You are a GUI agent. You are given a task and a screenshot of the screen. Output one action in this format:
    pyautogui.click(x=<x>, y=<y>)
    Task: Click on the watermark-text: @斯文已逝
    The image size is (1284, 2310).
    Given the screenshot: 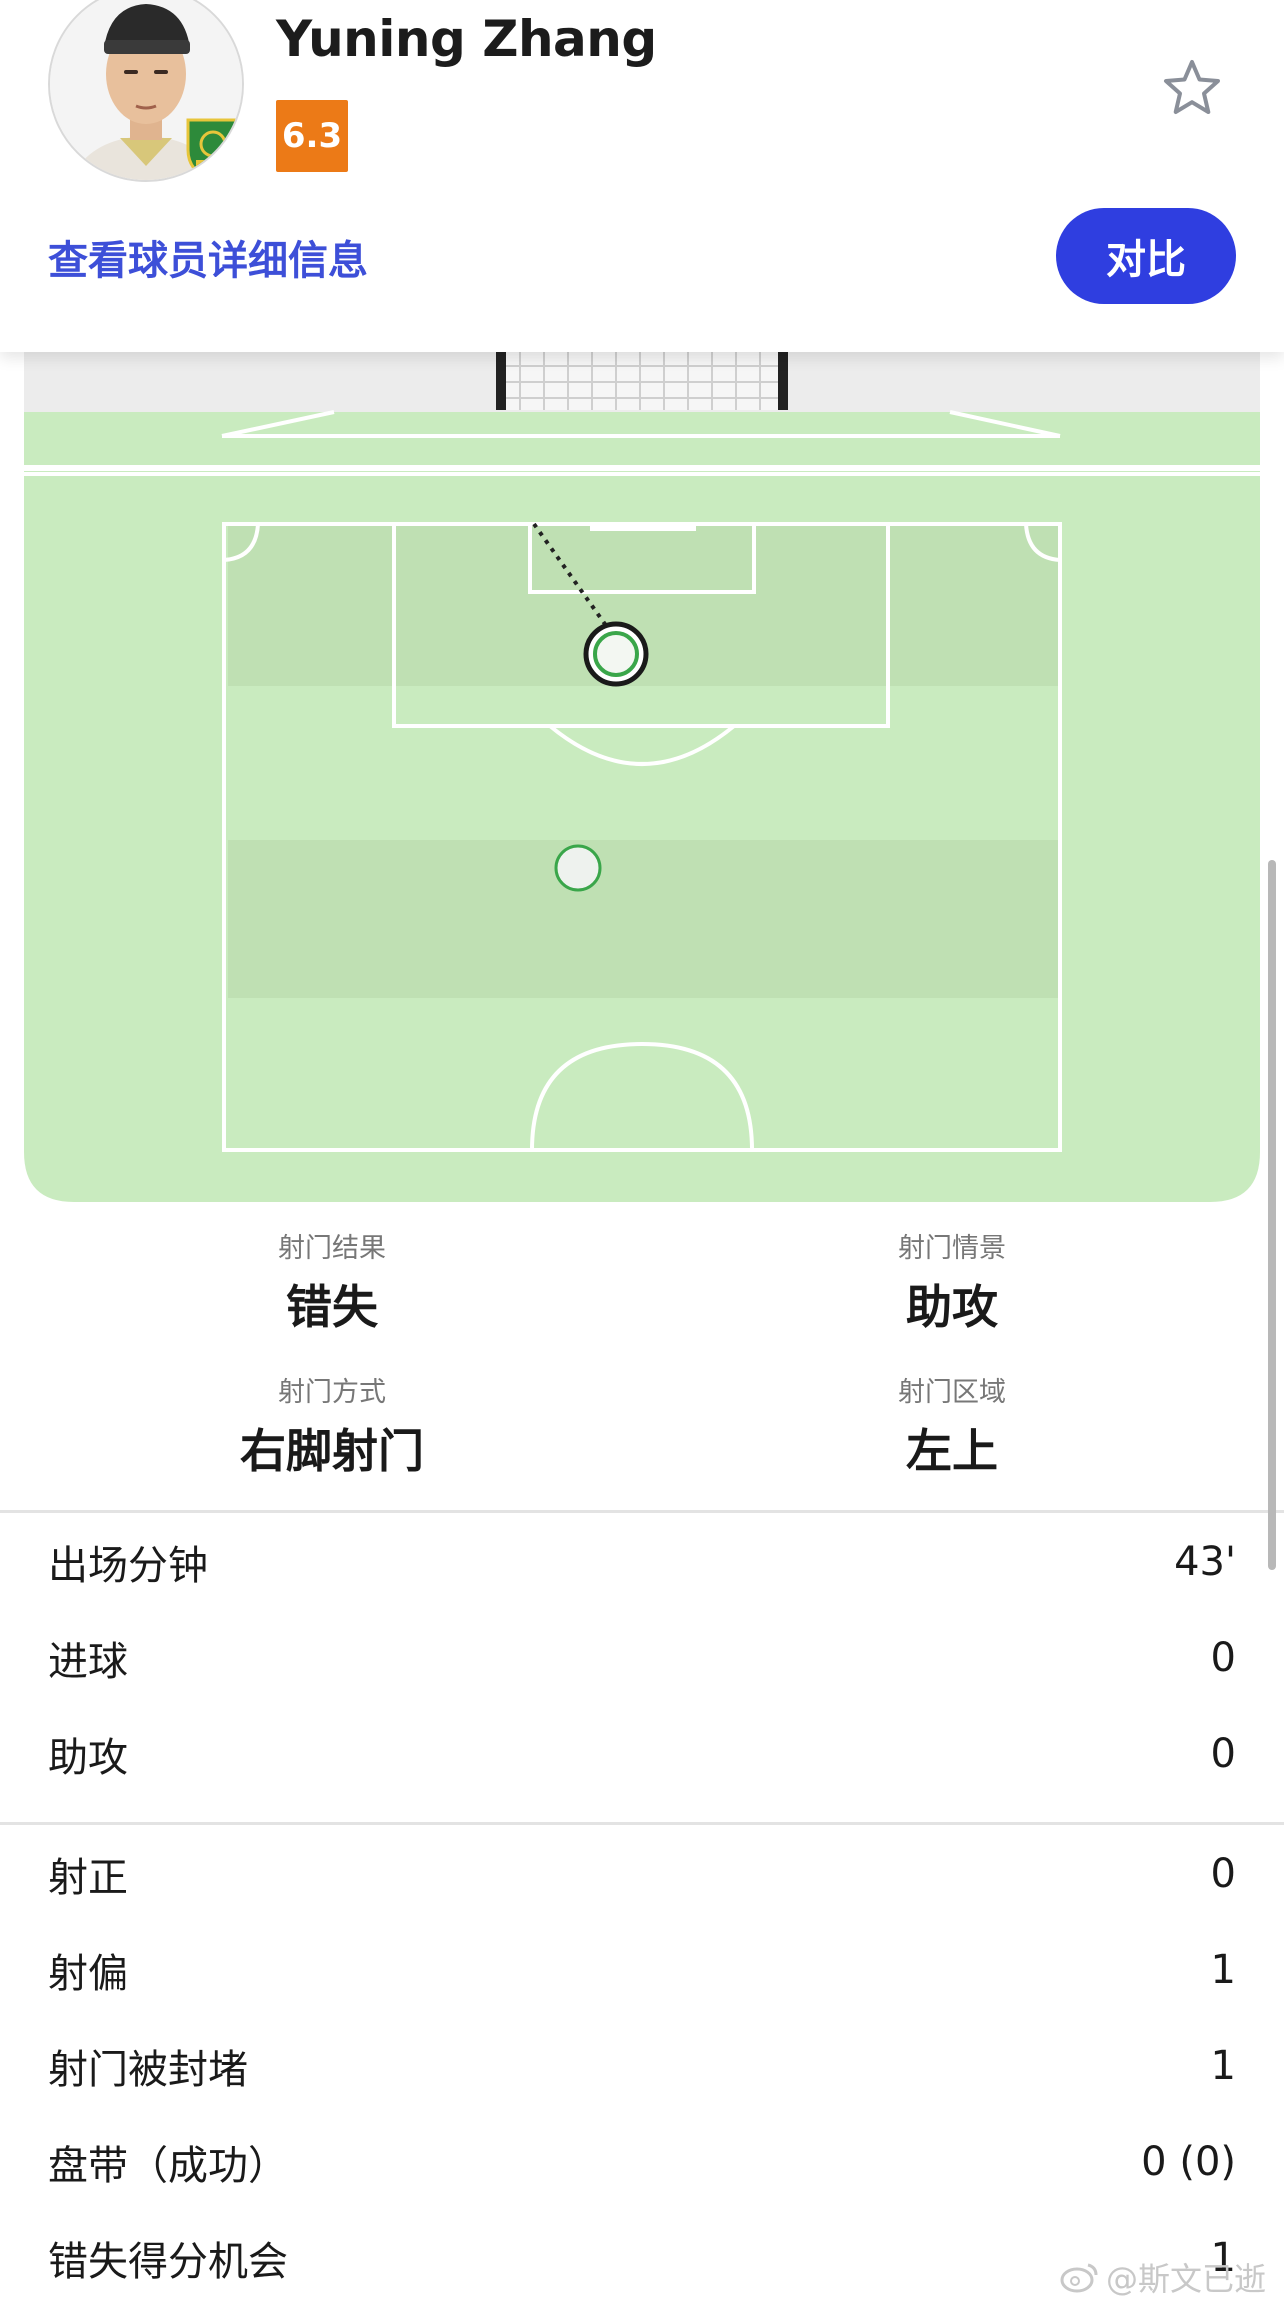 What is the action you would take?
    pyautogui.click(x=1186, y=2279)
    